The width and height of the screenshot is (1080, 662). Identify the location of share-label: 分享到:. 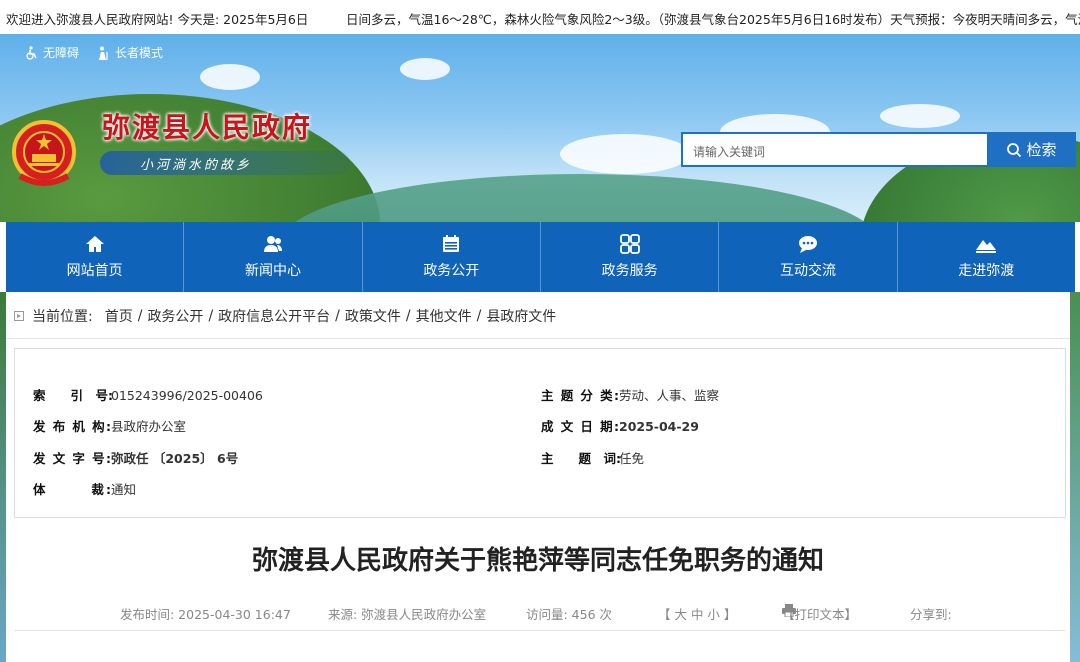
(931, 614).